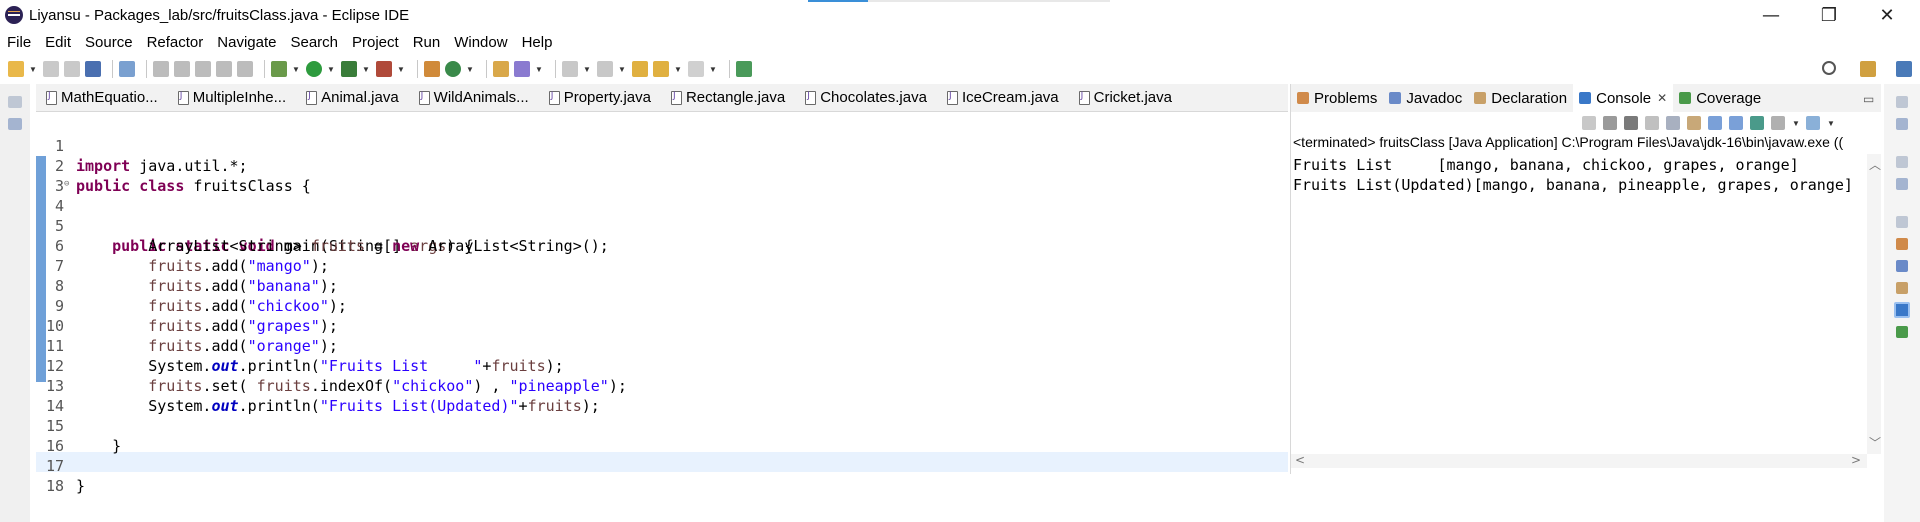 The image size is (1920, 522). What do you see at coordinates (245, 69) in the screenshot?
I see `show-whitespace-icon` at bounding box center [245, 69].